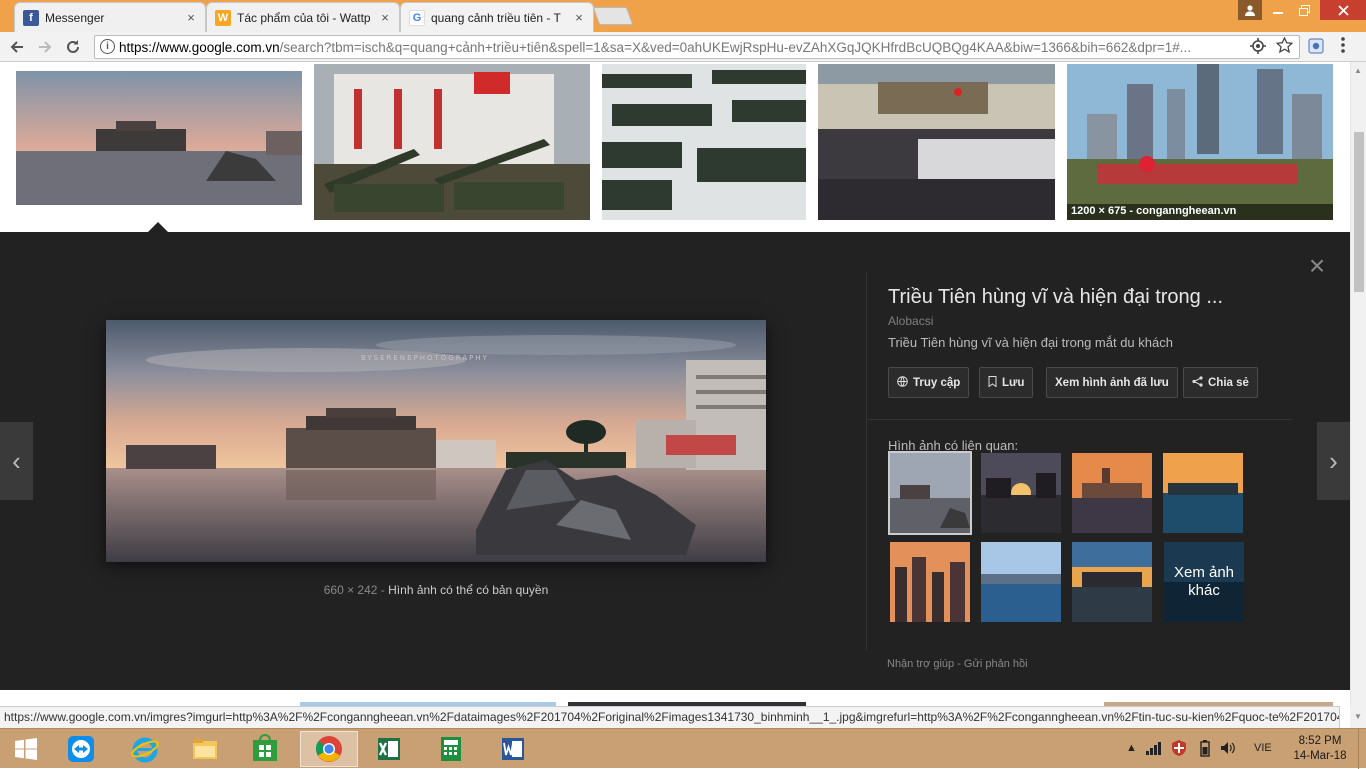  Describe the element at coordinates (1358, 70) in the screenshot. I see `scroll-up-icon: ▲` at that location.